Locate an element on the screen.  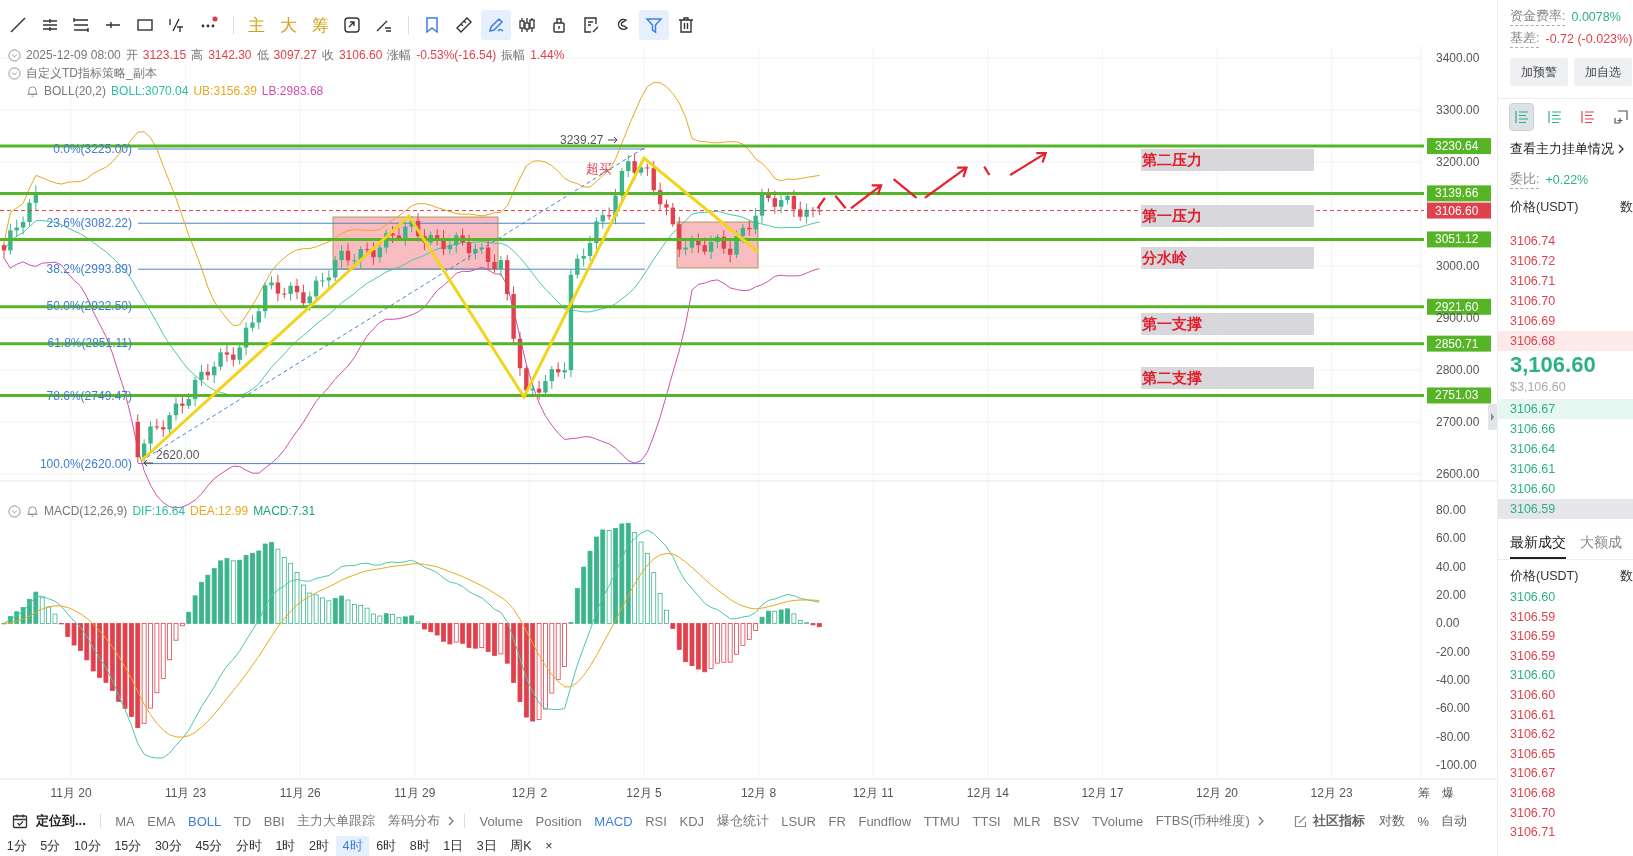
timeframe-tab: 15分 is located at coordinates (128, 846).